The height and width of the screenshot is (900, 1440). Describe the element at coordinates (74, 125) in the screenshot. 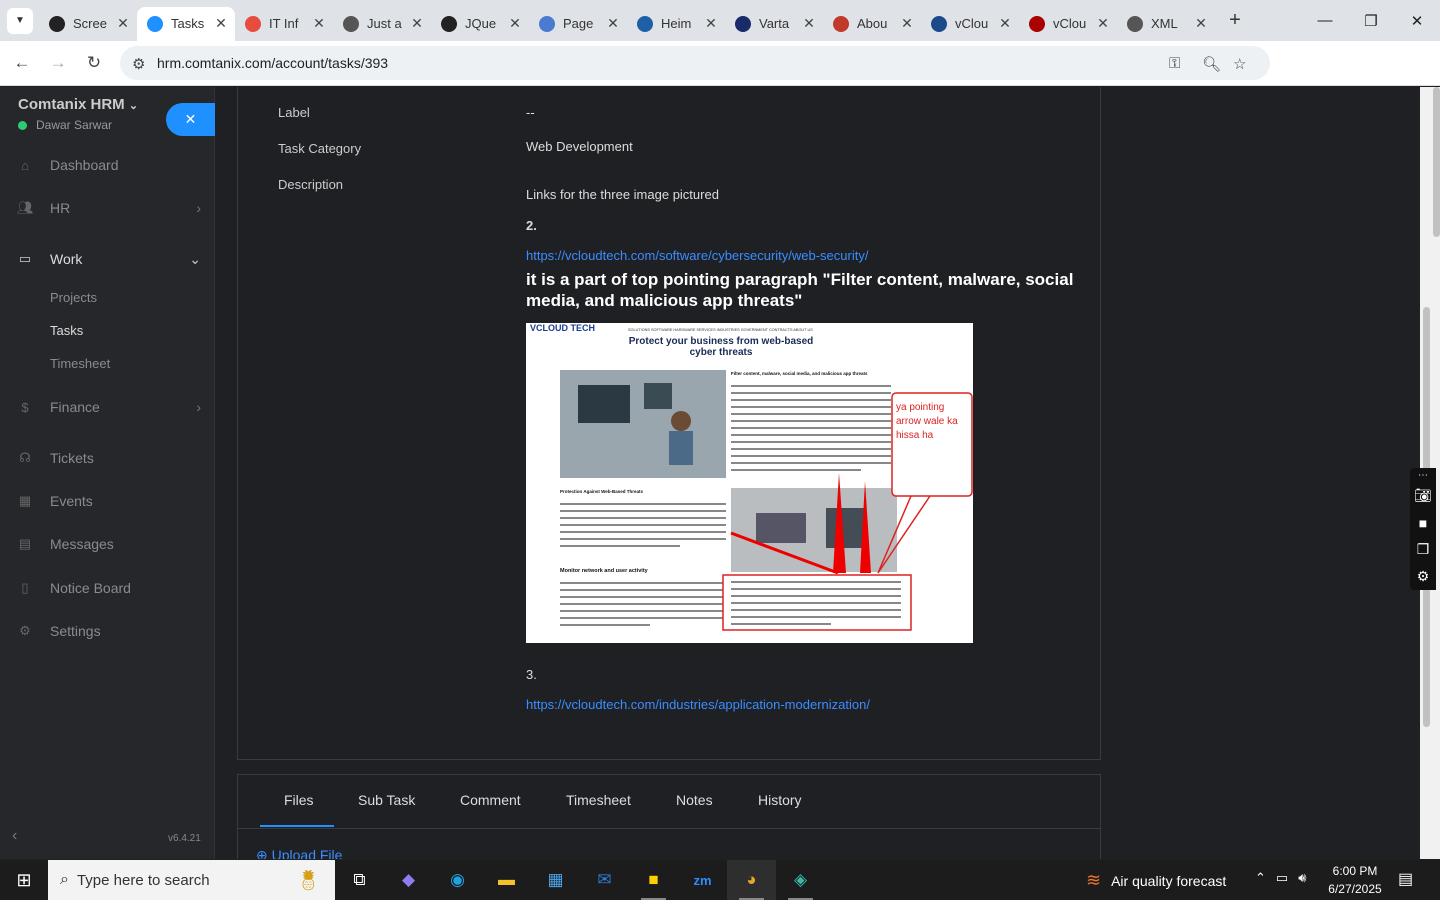

I see `user-name: Dawar Sarwar` at that location.